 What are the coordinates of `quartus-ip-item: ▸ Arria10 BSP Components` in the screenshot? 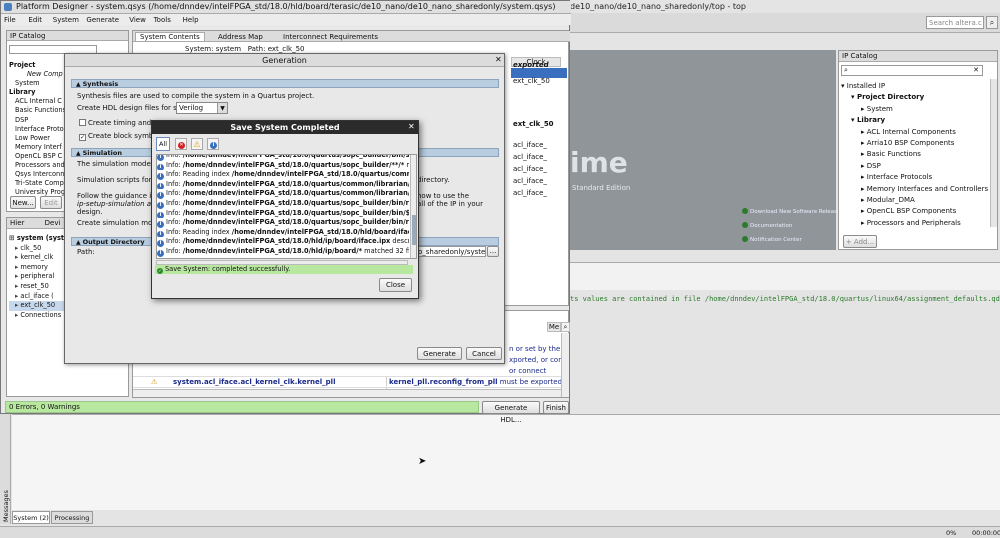 It's located at (916, 143).